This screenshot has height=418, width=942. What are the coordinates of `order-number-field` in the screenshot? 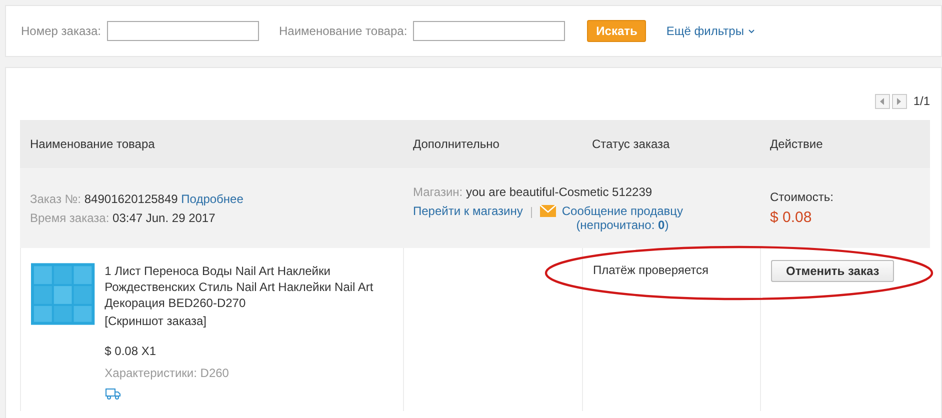 It's located at (183, 31).